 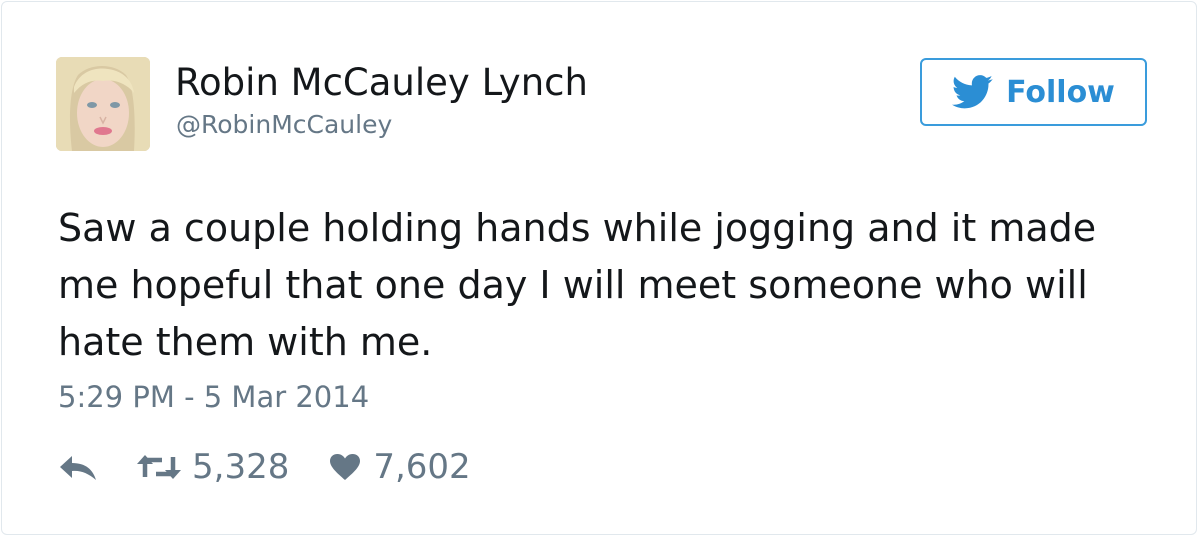 I want to click on retweet-count: 5,328, so click(x=241, y=467).